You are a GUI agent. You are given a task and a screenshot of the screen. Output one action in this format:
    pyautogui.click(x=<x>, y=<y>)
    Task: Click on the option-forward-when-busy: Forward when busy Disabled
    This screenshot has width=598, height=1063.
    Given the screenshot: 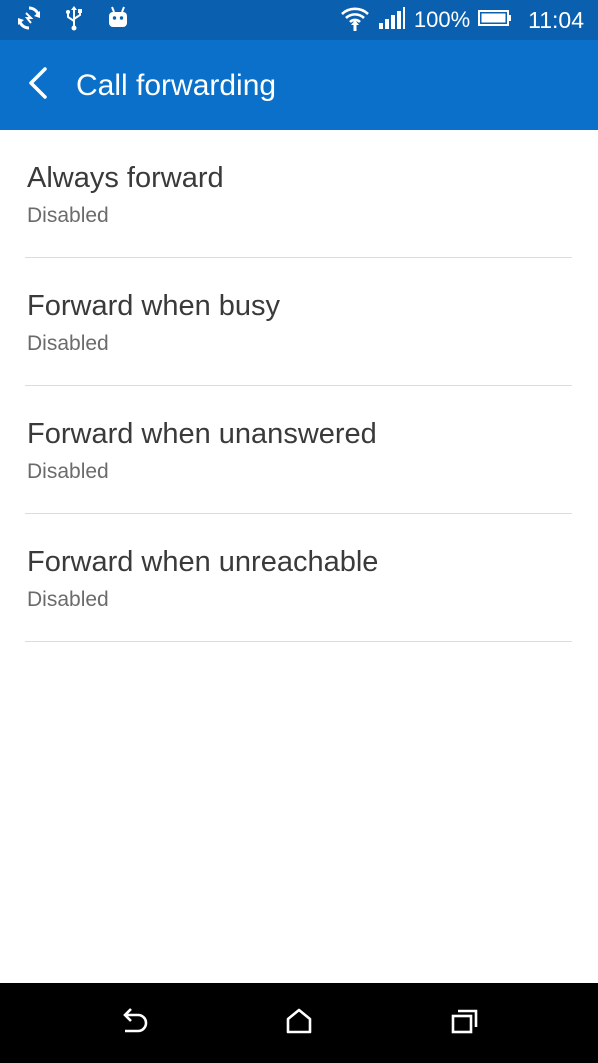 What is the action you would take?
    pyautogui.click(x=299, y=322)
    